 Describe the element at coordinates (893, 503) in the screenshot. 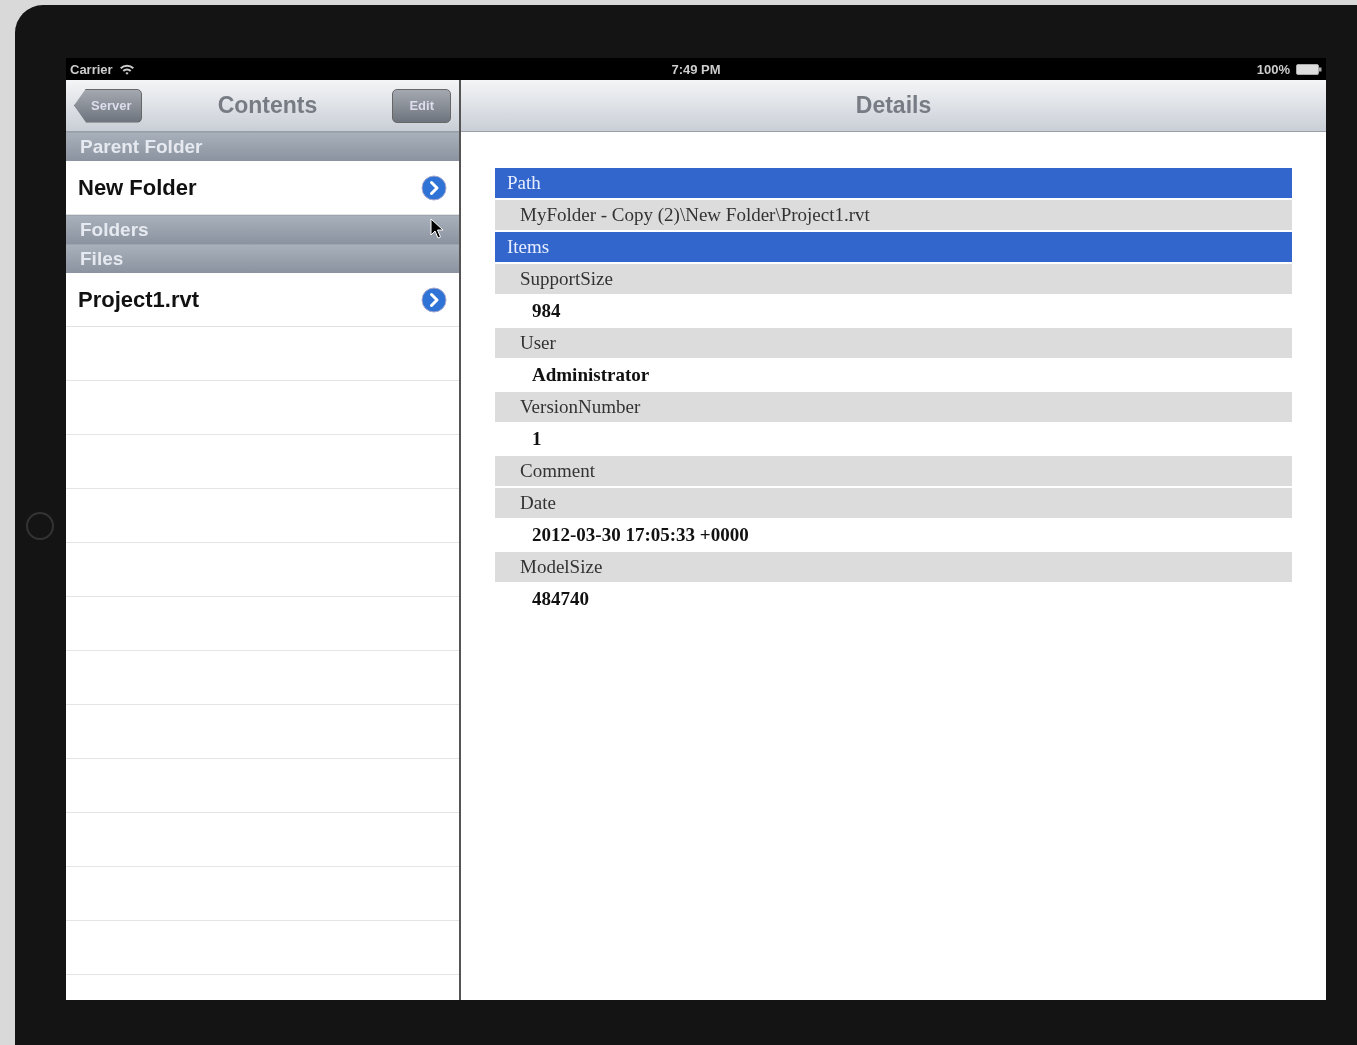

I see `field-label: Date` at that location.